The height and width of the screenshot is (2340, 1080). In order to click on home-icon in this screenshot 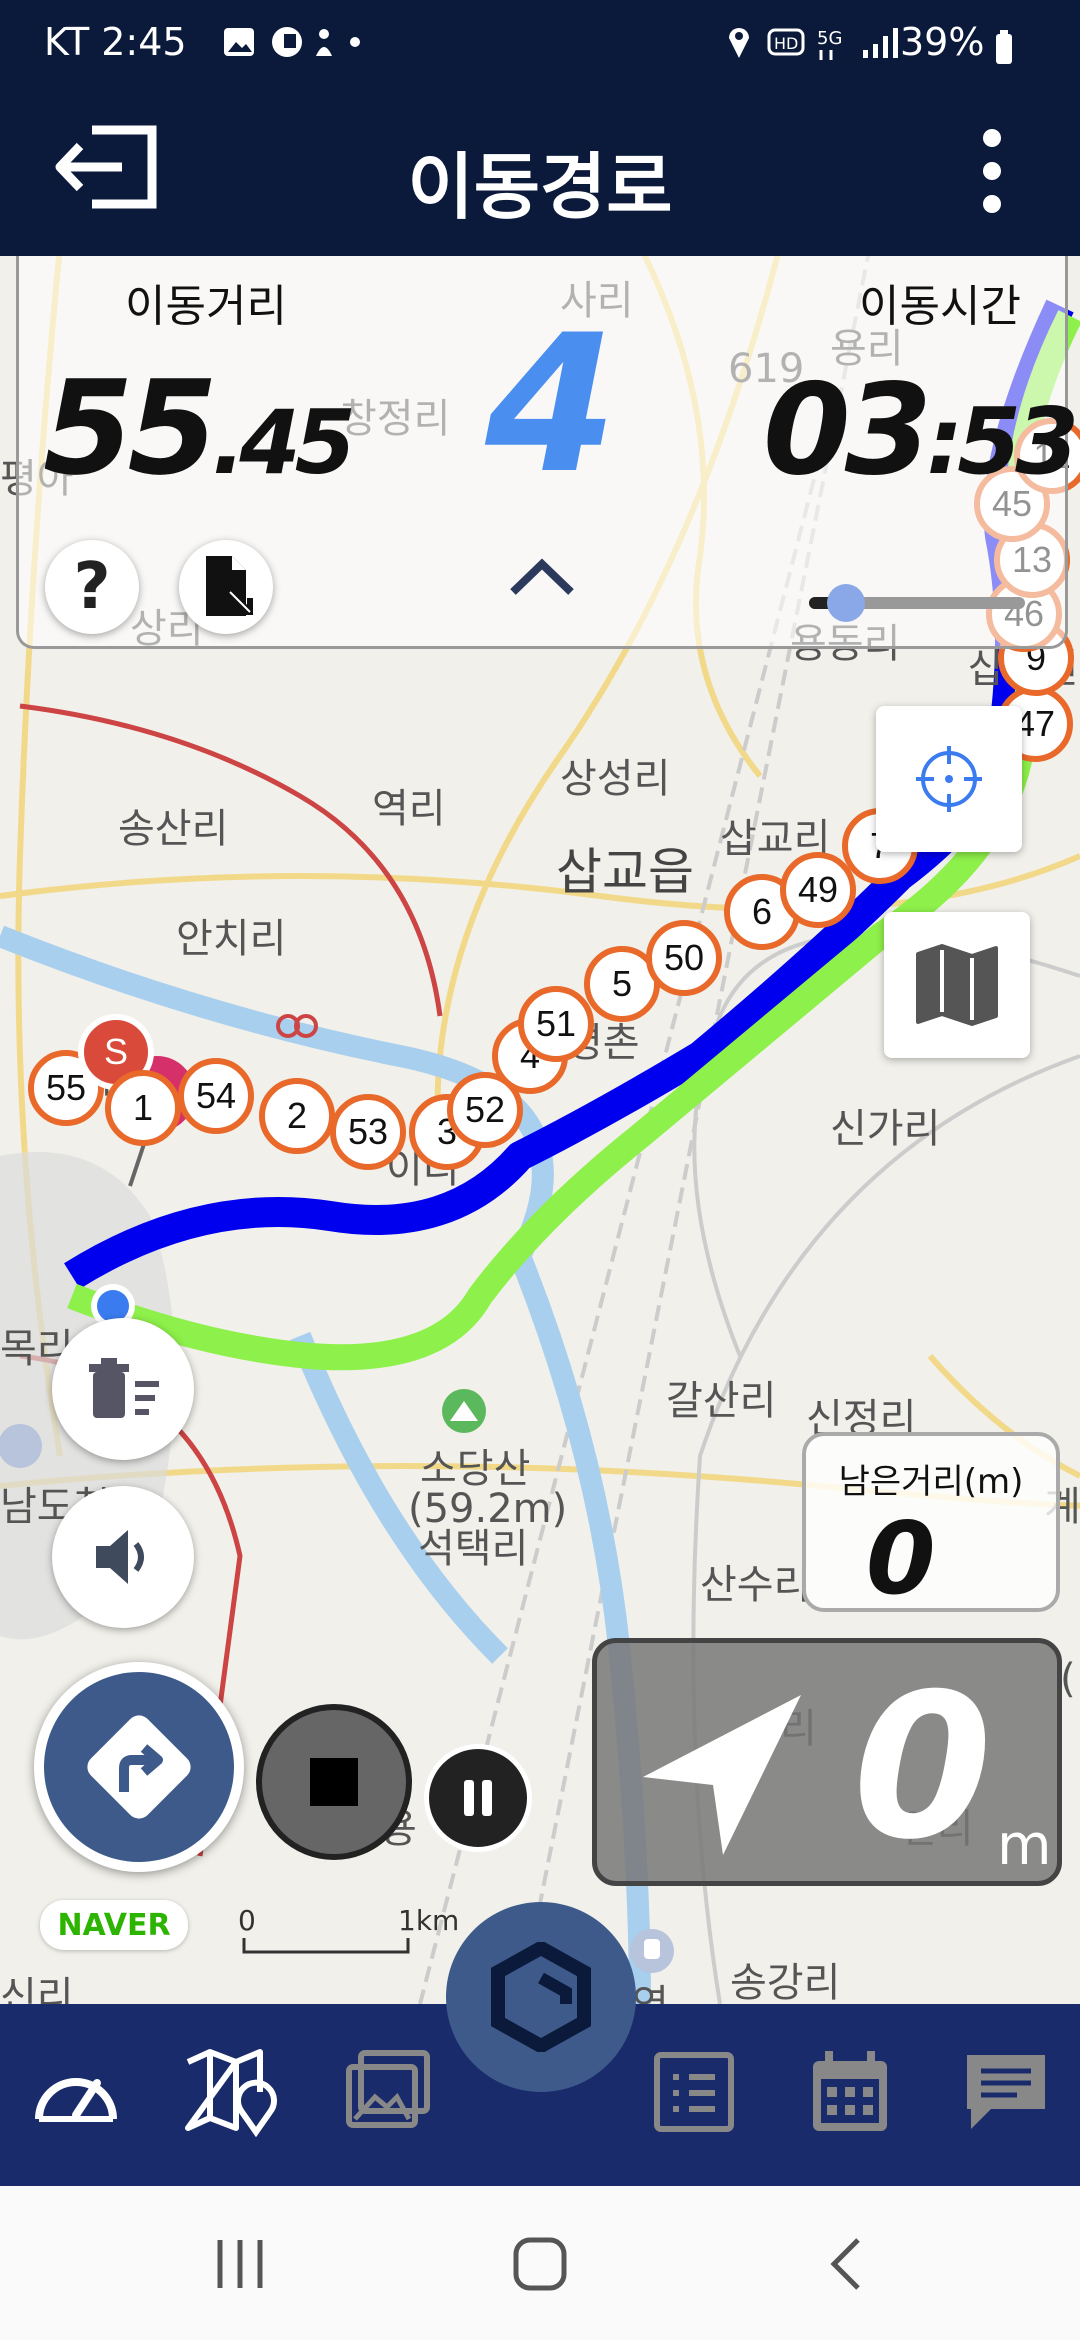, I will do `click(540, 2264)`.